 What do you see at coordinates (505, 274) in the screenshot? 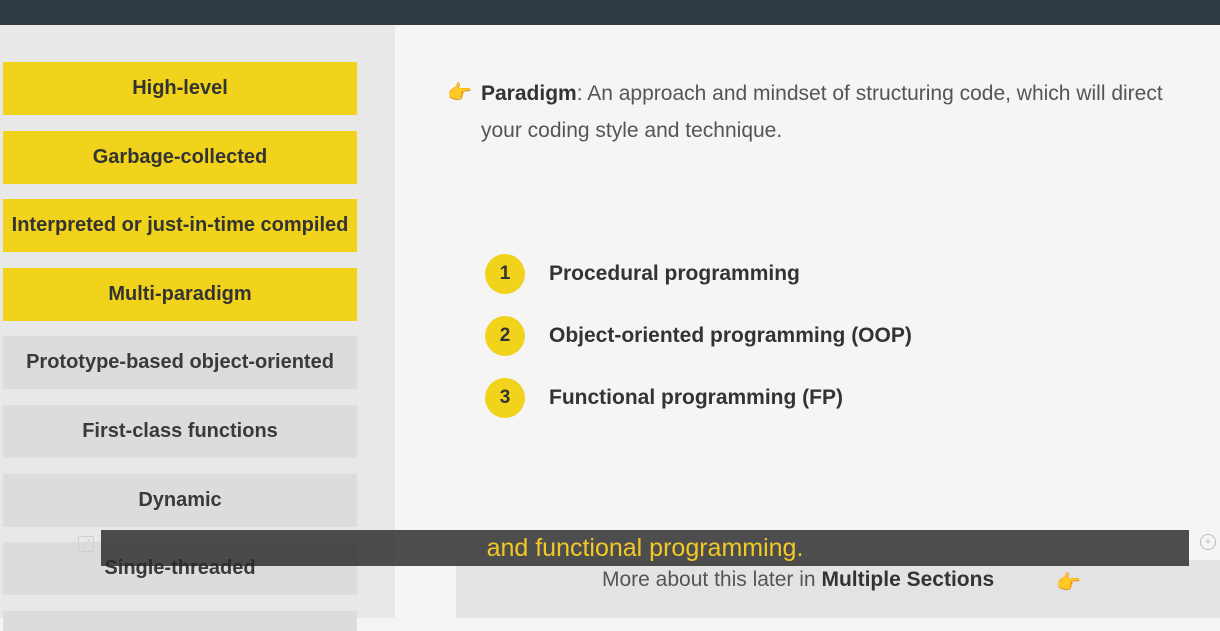
I see `number-badge: 1` at bounding box center [505, 274].